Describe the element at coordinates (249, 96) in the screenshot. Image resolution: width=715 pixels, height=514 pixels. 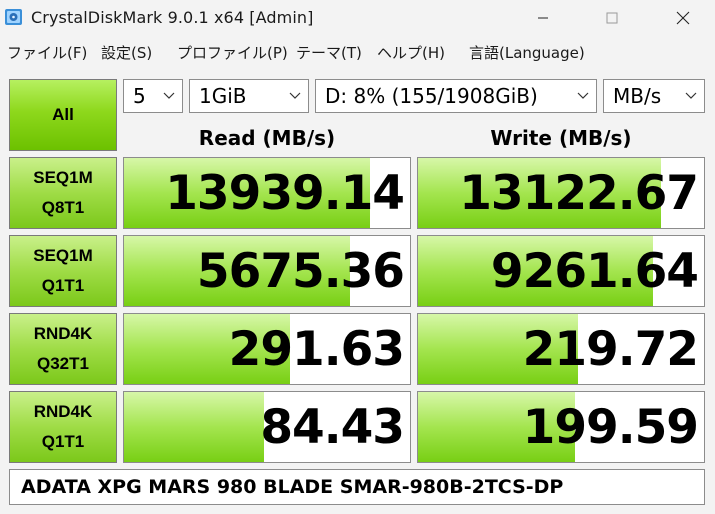
I see `test-size-select: 1GiB` at that location.